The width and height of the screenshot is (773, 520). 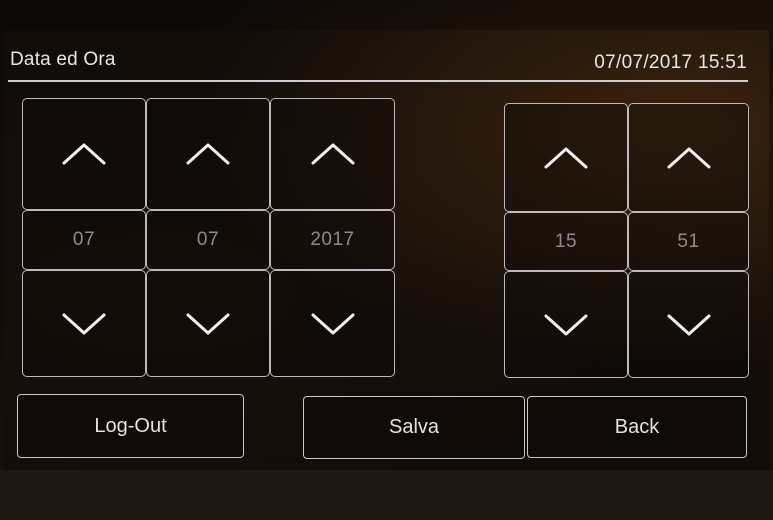 I want to click on minute-up-button, so click(x=688, y=157).